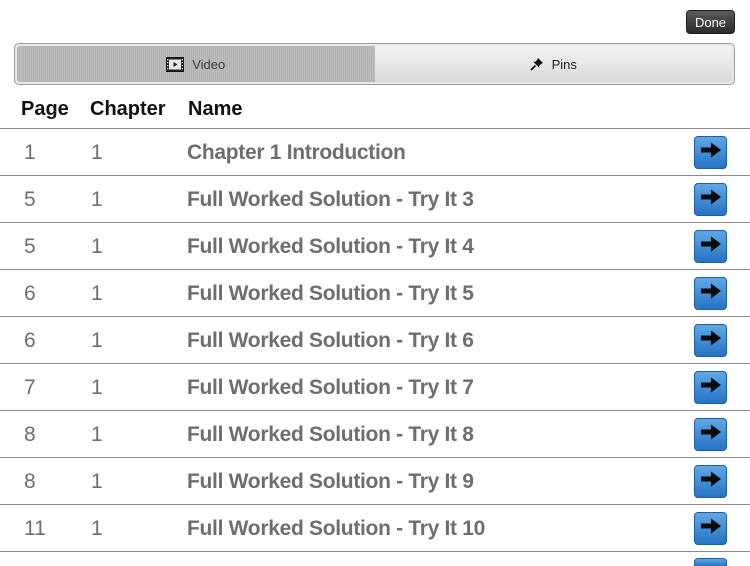 The height and width of the screenshot is (566, 750). I want to click on segmented-control: Video Pins, so click(374, 64).